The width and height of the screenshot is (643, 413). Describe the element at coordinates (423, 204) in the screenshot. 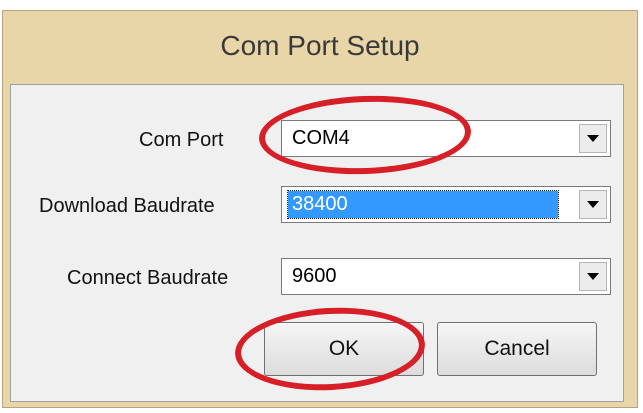

I see `download-baudrate-value: 38400` at that location.